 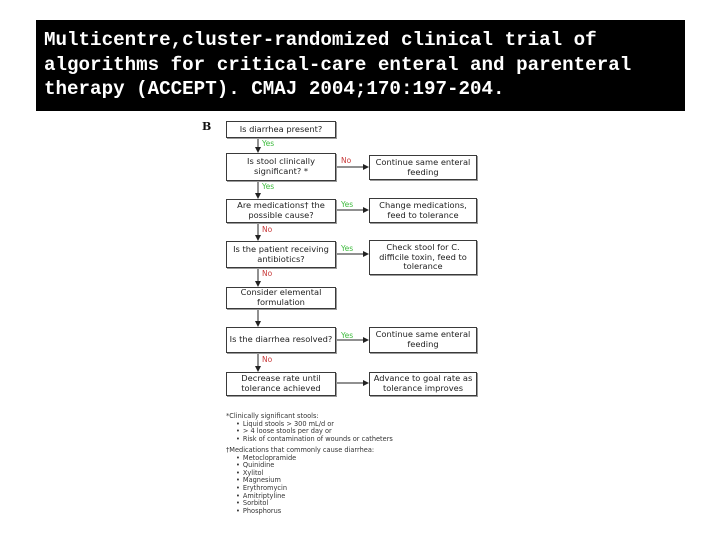 What do you see at coordinates (423, 167) in the screenshot?
I see `outcome-continue-feeding: Continue same enteral feeding` at bounding box center [423, 167].